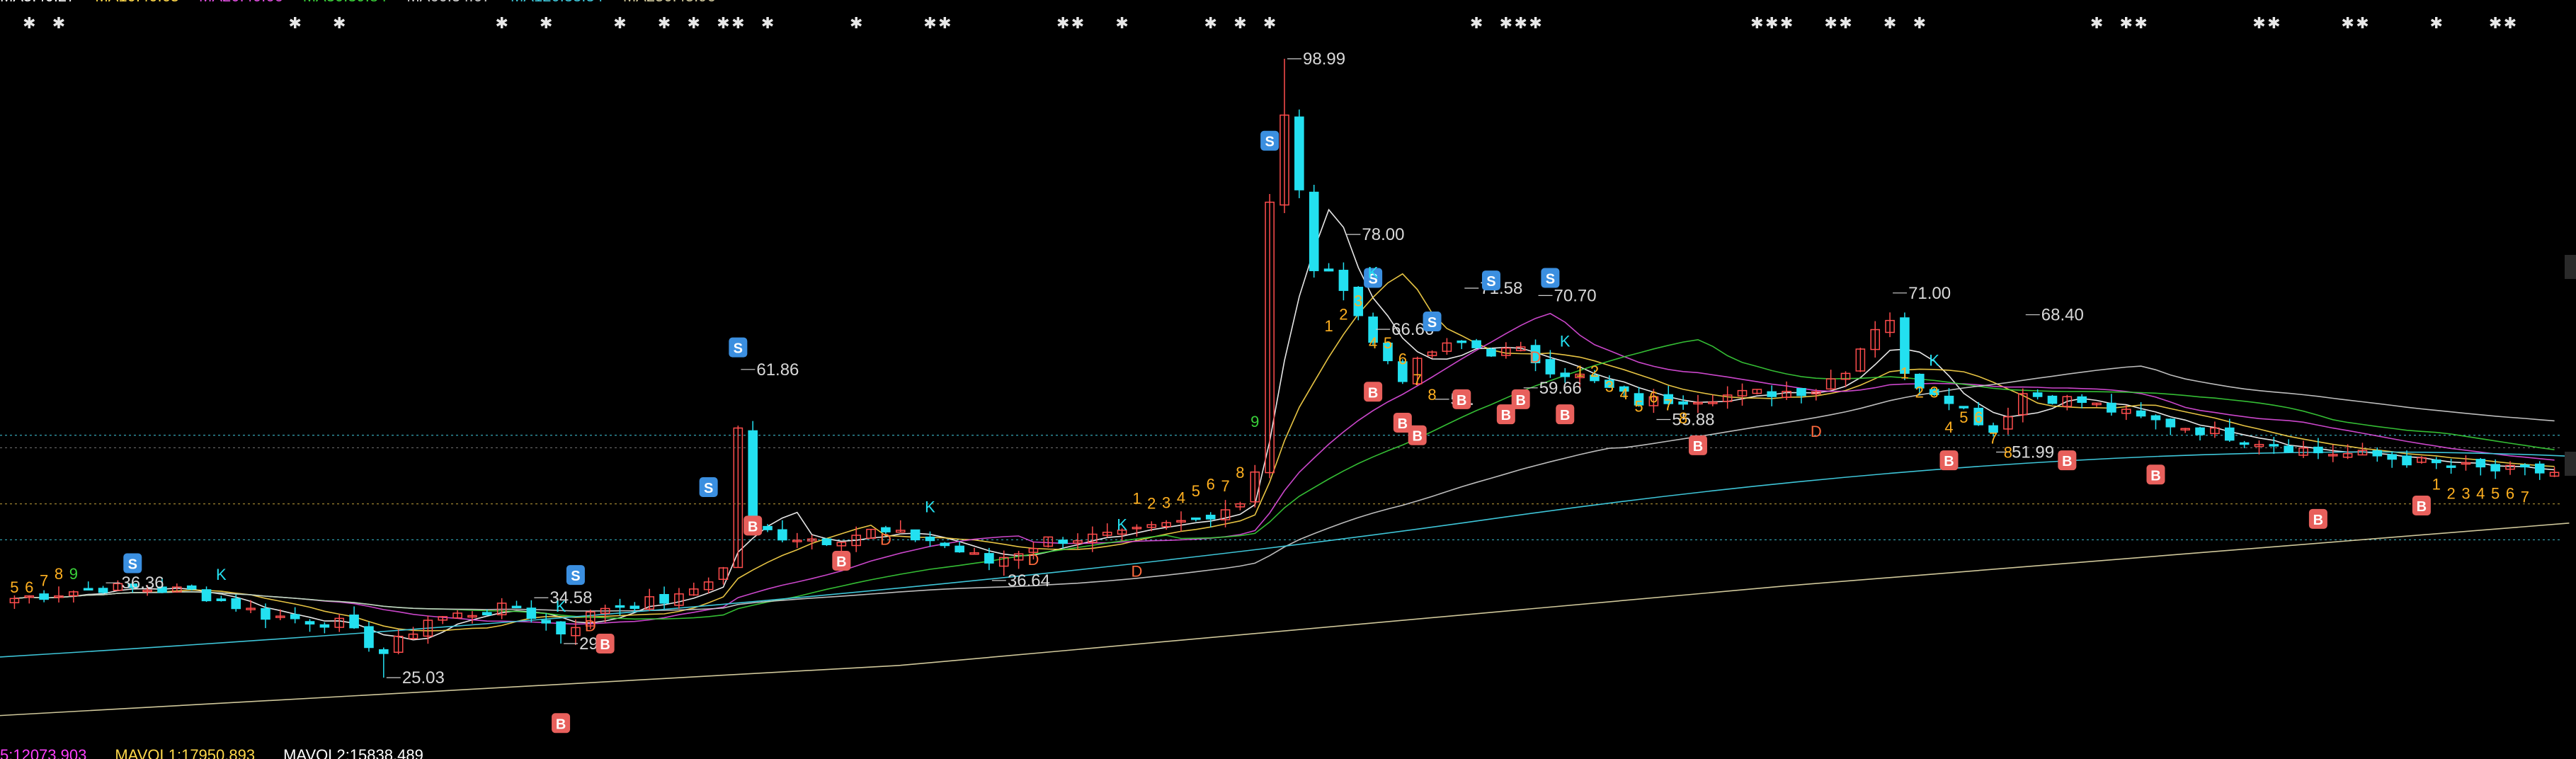  Describe the element at coordinates (2570, 267) in the screenshot. I see `scroll-handle-upper` at that location.